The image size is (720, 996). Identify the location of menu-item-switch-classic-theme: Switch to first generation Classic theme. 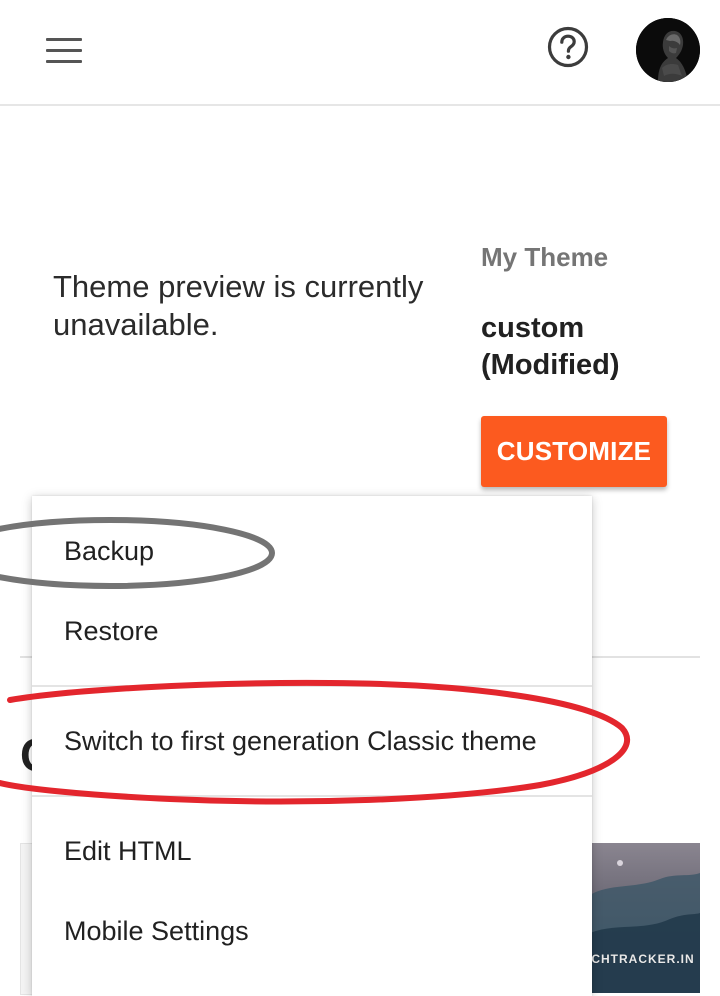
(312, 741).